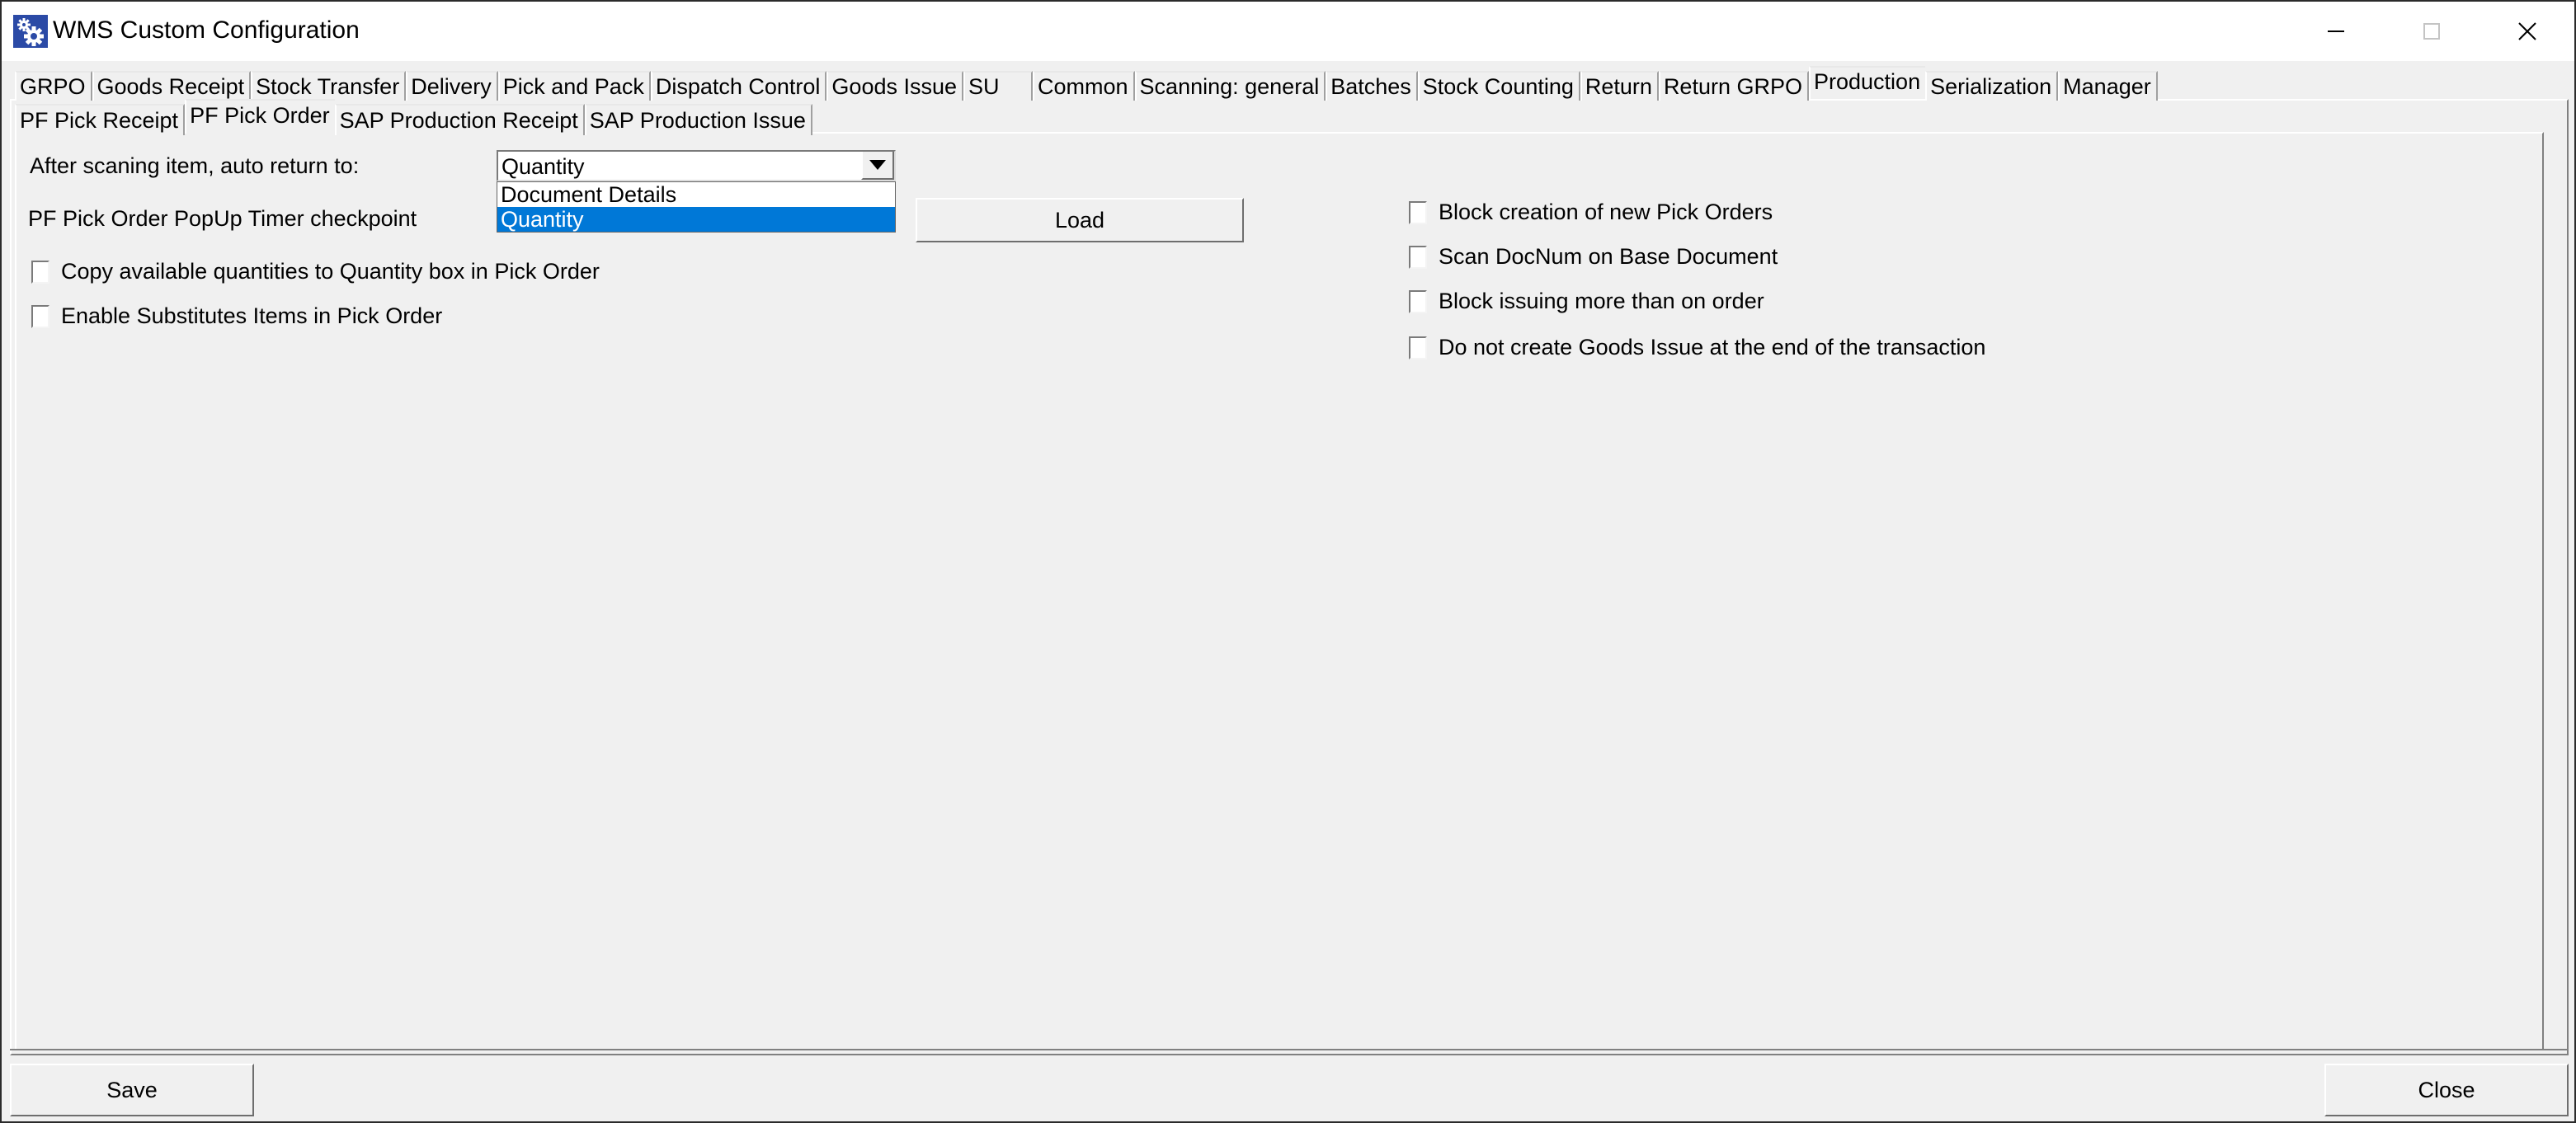 This screenshot has width=2576, height=1123. What do you see at coordinates (195, 165) in the screenshot?
I see `auto-return-label: After scaning item, auto return to:` at bounding box center [195, 165].